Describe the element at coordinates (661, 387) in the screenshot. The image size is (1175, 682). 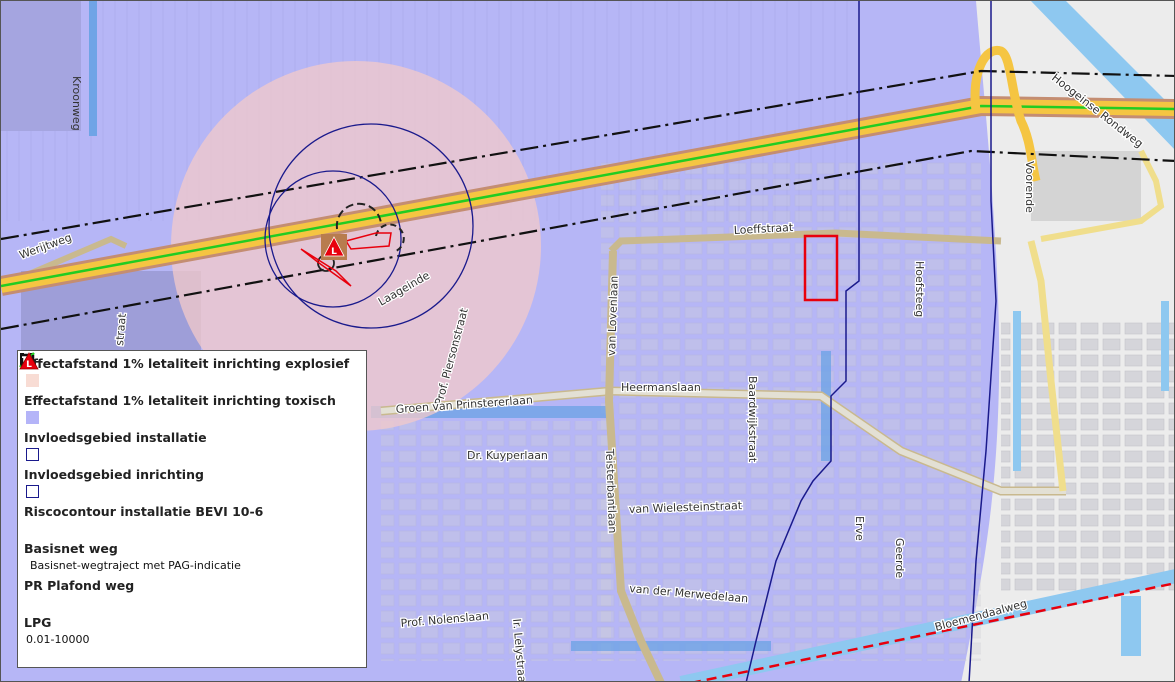
I see `street-label-heermanslaan: Heermanslaan` at that location.